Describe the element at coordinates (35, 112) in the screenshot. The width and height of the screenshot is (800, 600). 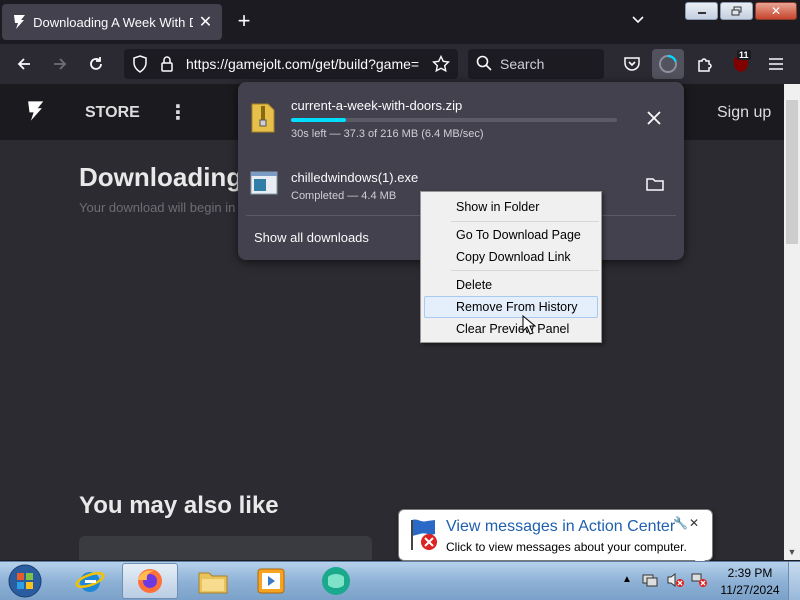
I see `gamejolt-logo-icon` at that location.